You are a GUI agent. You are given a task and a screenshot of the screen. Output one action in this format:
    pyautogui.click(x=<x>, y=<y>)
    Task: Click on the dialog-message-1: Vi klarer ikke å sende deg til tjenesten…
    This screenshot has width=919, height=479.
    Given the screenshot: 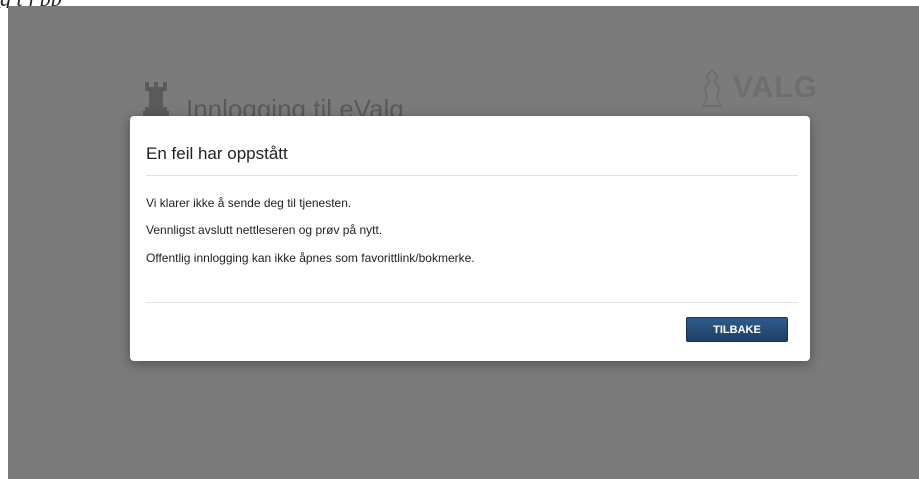 What is the action you would take?
    pyautogui.click(x=249, y=203)
    